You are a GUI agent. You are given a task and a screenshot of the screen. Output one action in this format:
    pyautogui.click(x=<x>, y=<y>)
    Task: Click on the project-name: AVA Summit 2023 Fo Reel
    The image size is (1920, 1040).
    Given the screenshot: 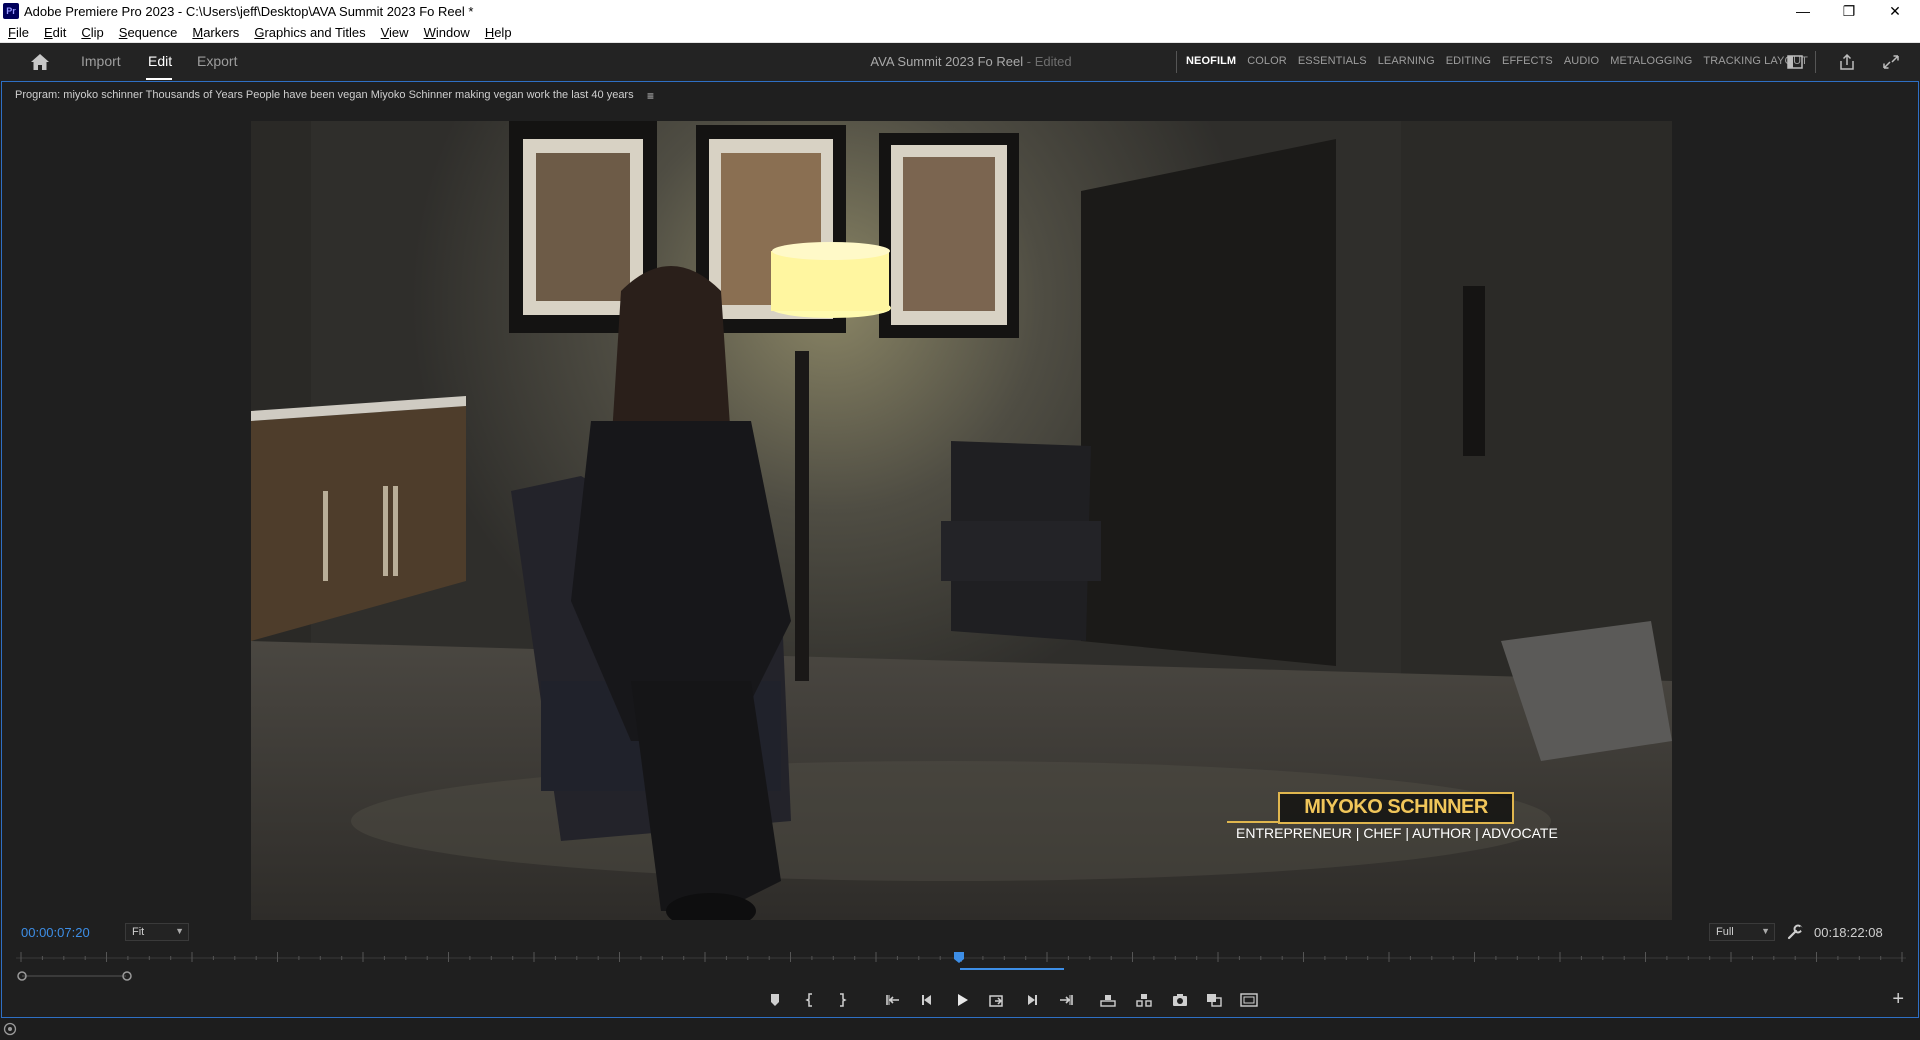 What is the action you would take?
    pyautogui.click(x=947, y=61)
    